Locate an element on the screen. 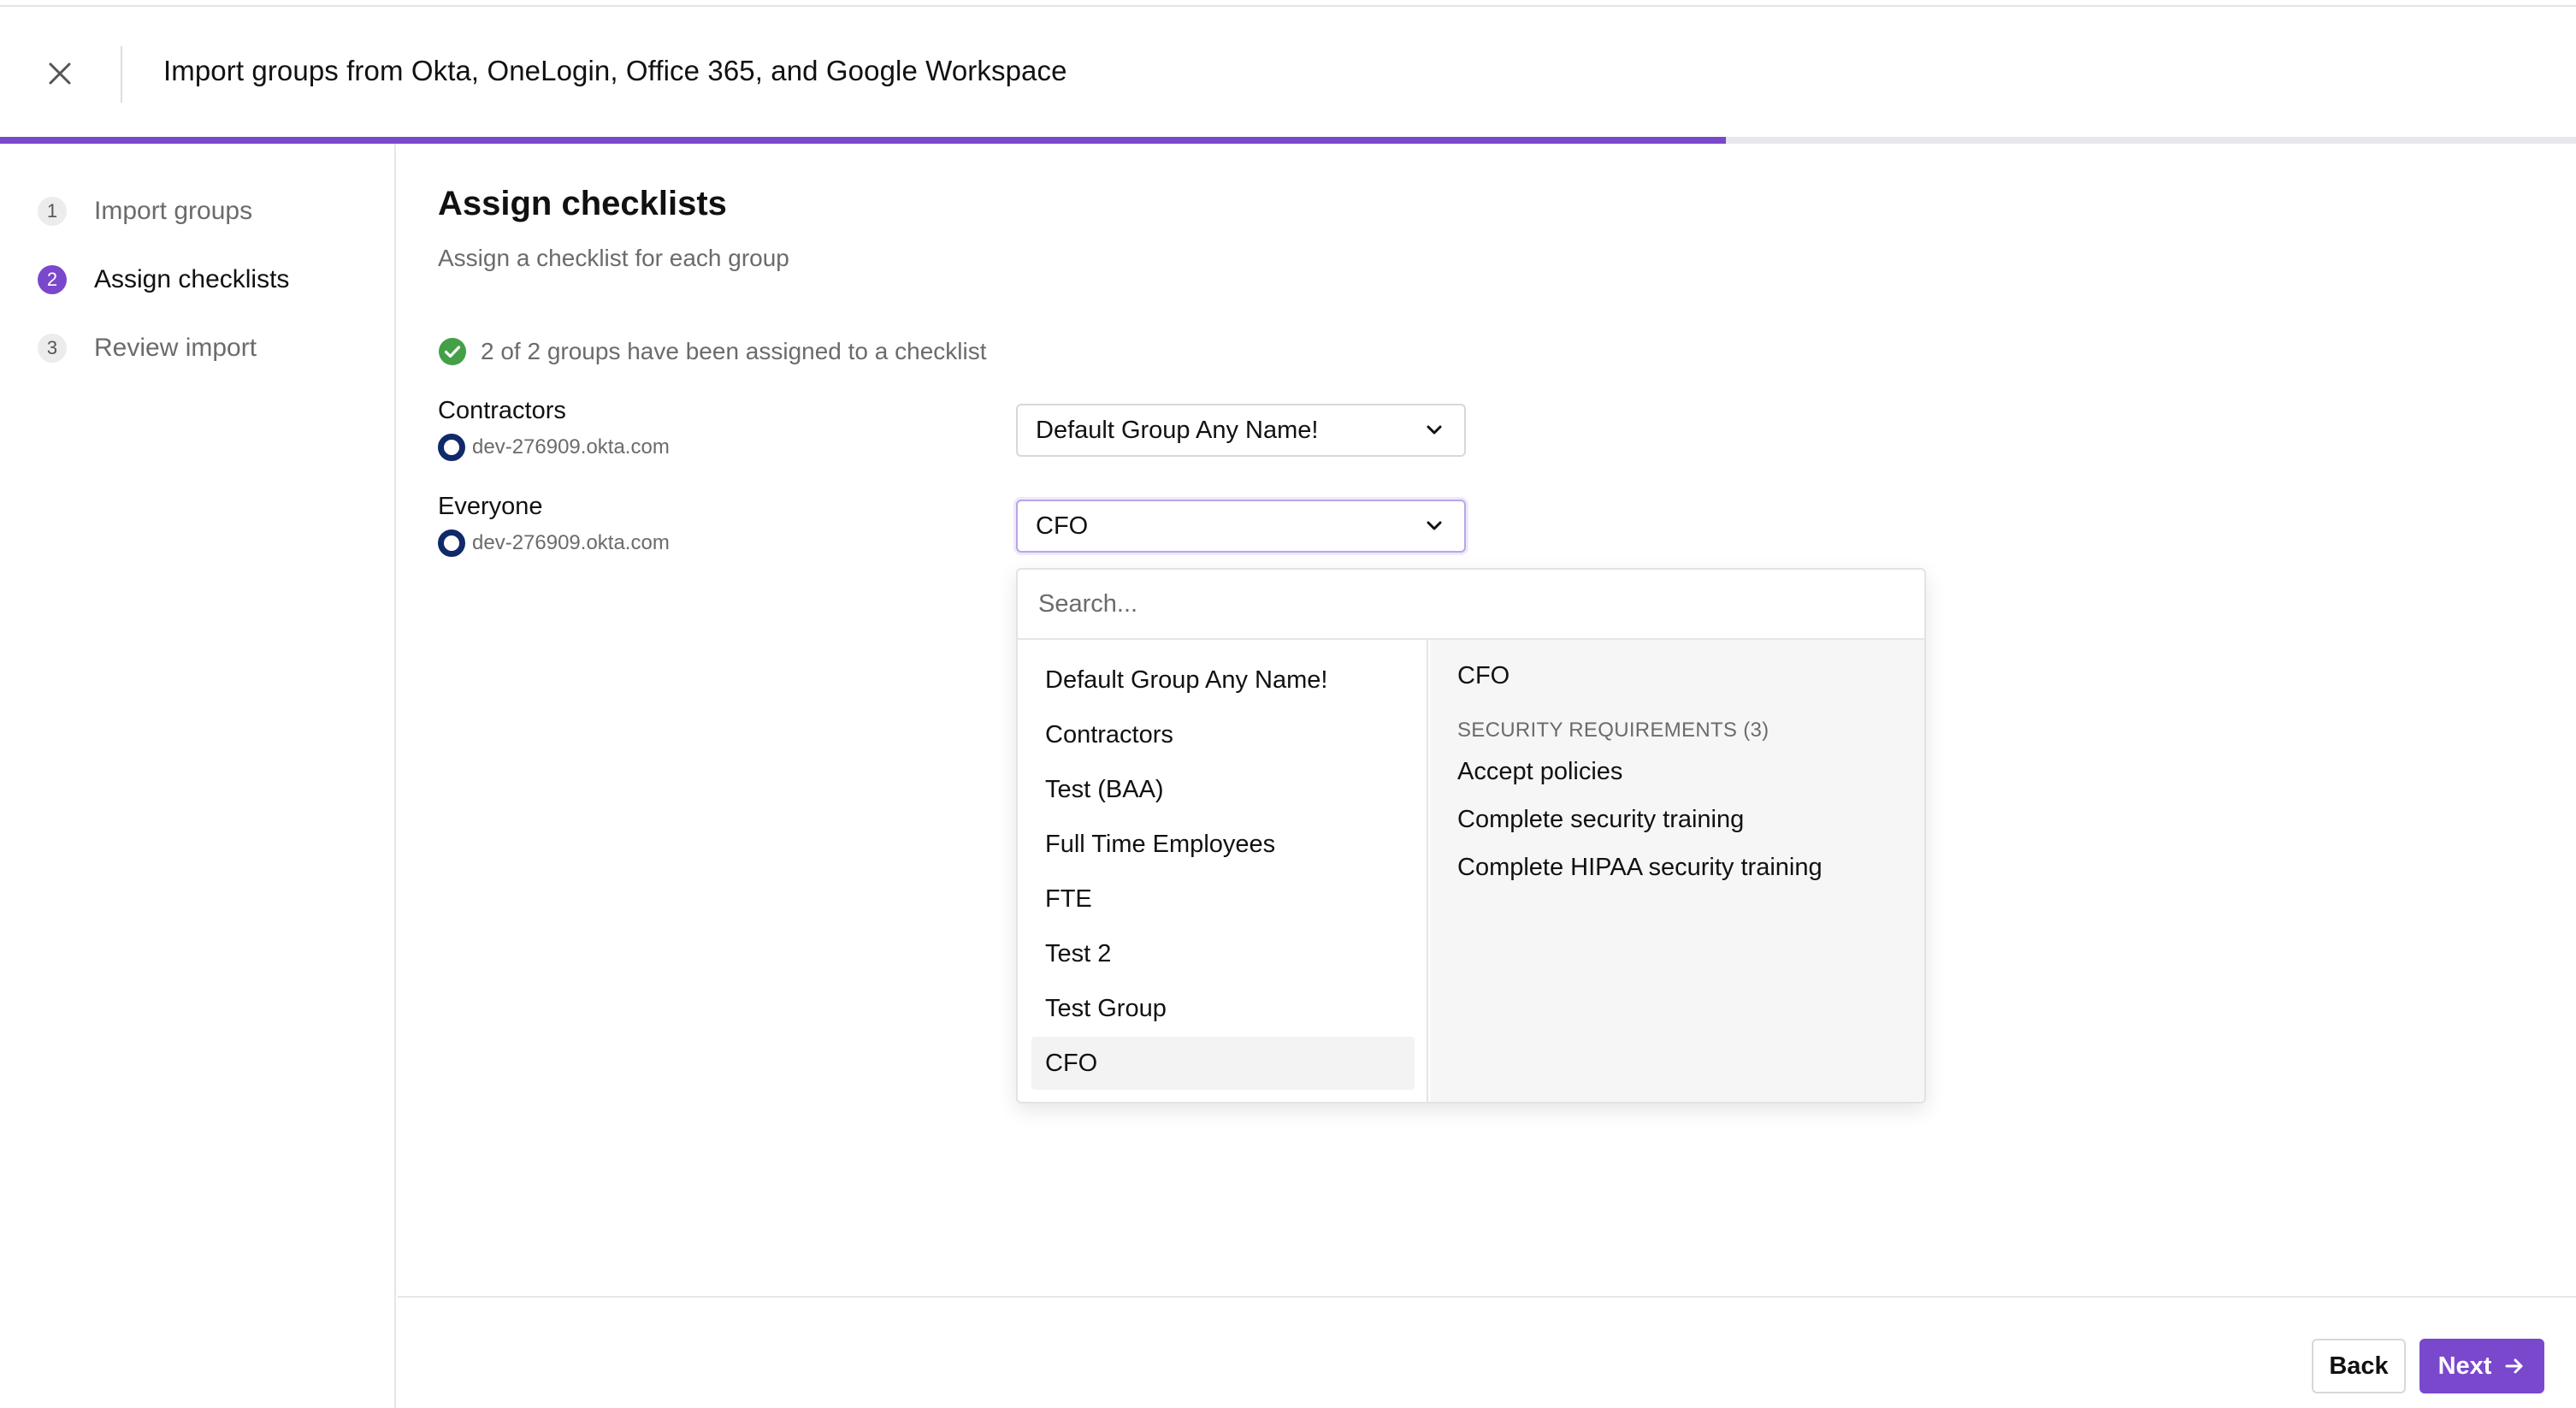 The width and height of the screenshot is (2576, 1408). group-row-everyone: Everyone dev-276909.okta.com is located at coordinates (554, 525).